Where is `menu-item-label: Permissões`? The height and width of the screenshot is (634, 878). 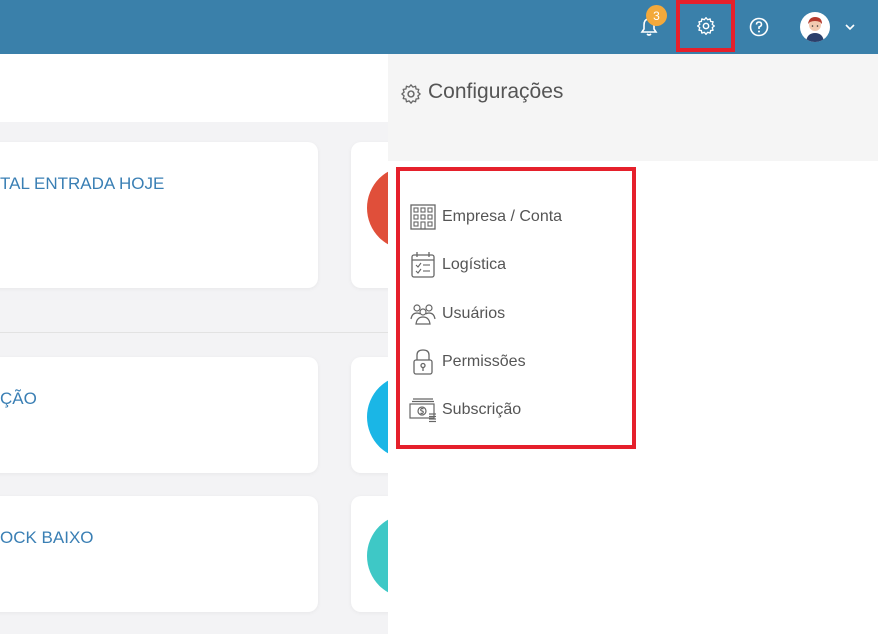 menu-item-label: Permissões is located at coordinates (484, 361).